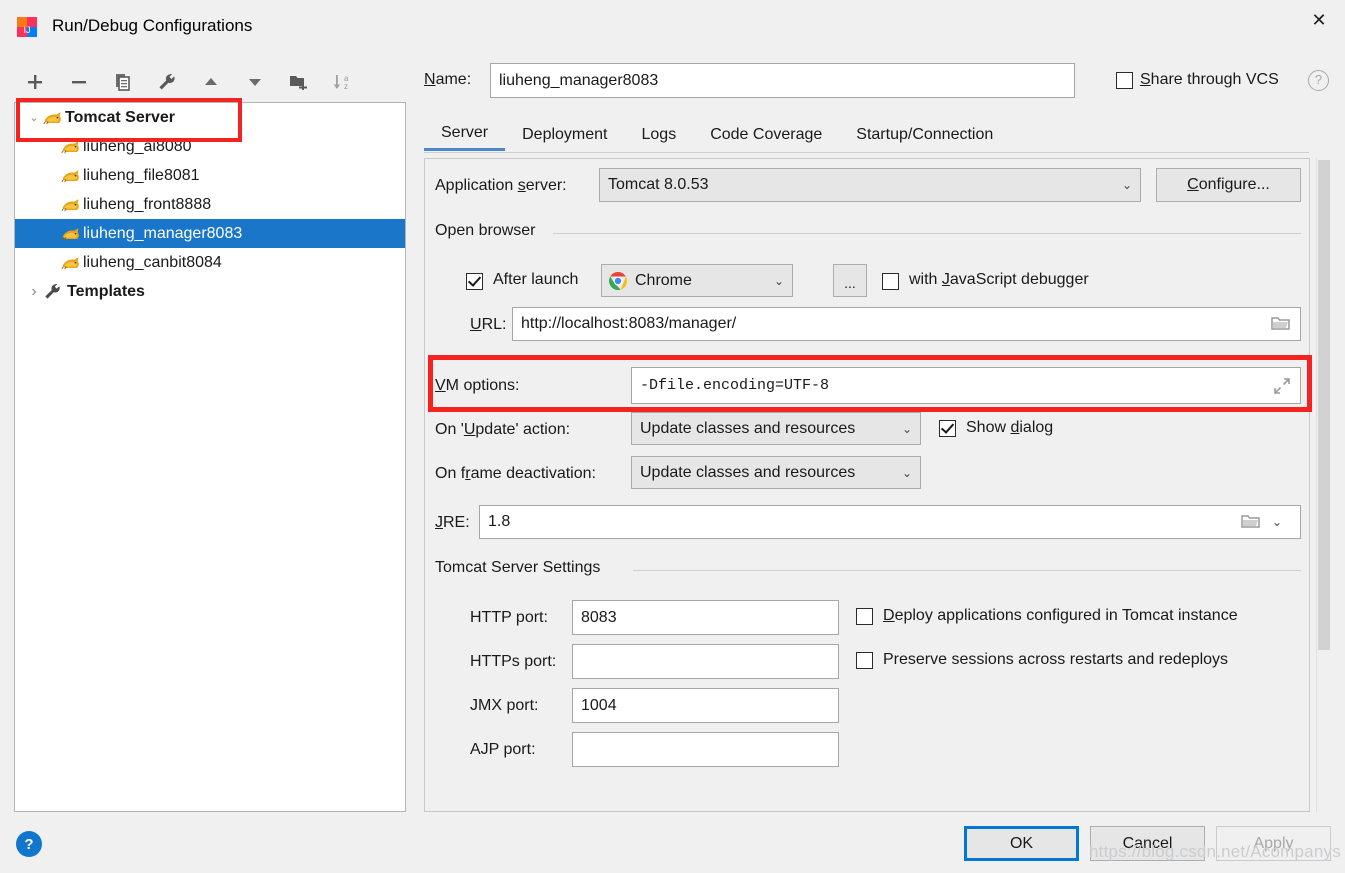  I want to click on tree-item-liuheng_front8888: liuheng_front8888, so click(210, 204).